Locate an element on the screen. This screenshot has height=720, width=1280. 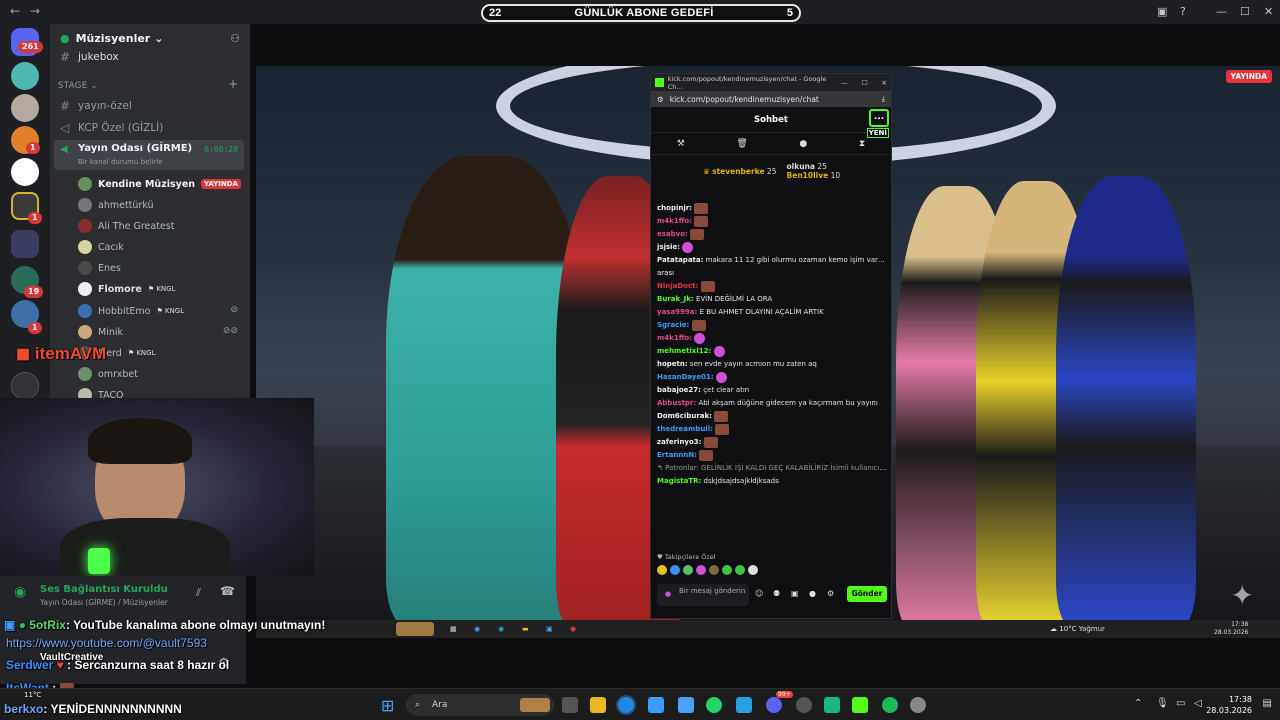
disconnect-icon: ☎ is located at coordinates (227, 591).